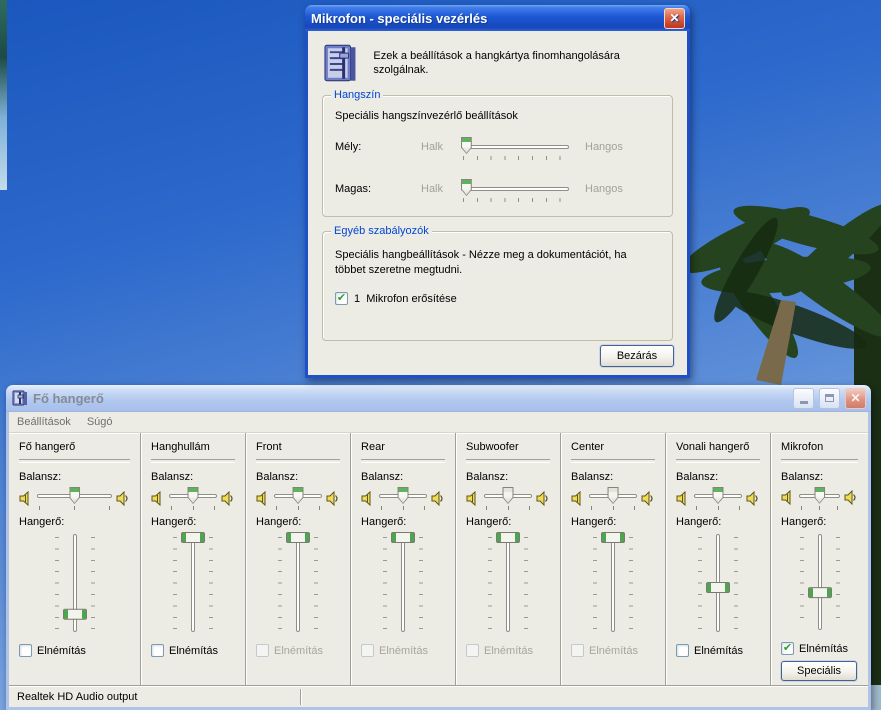 This screenshot has width=881, height=710. I want to click on mixer-dialog-icon, so click(340, 63).